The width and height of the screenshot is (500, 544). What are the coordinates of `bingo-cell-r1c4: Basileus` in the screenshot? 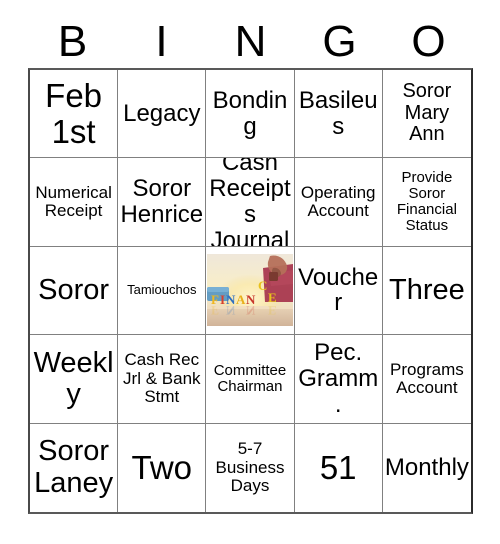 It's located at (338, 114).